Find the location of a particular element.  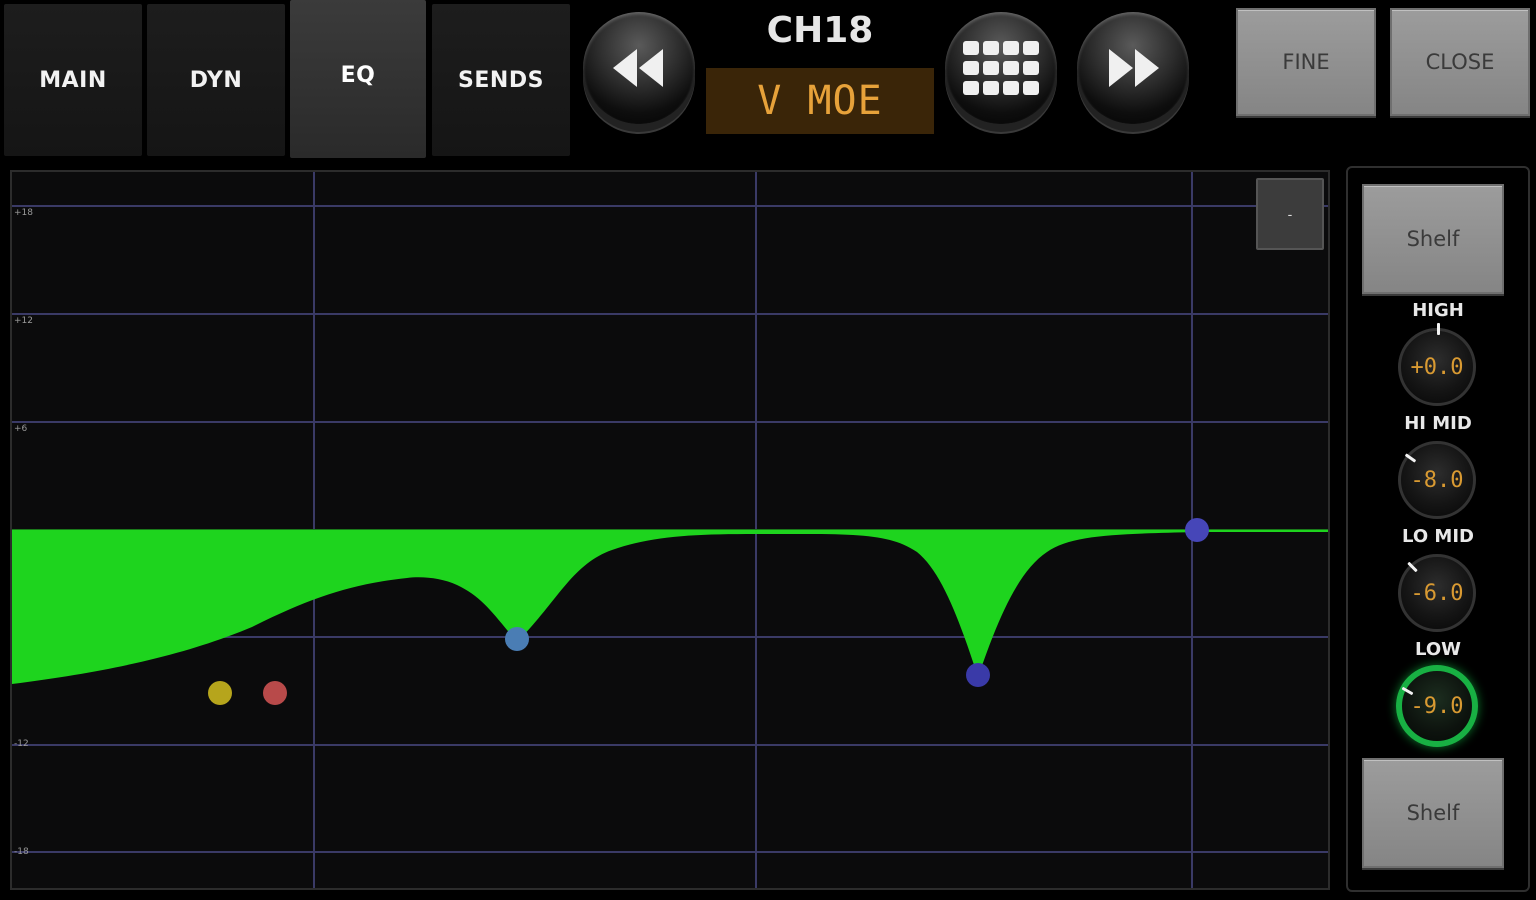

low-shelf-button: Shelf is located at coordinates (1433, 813).